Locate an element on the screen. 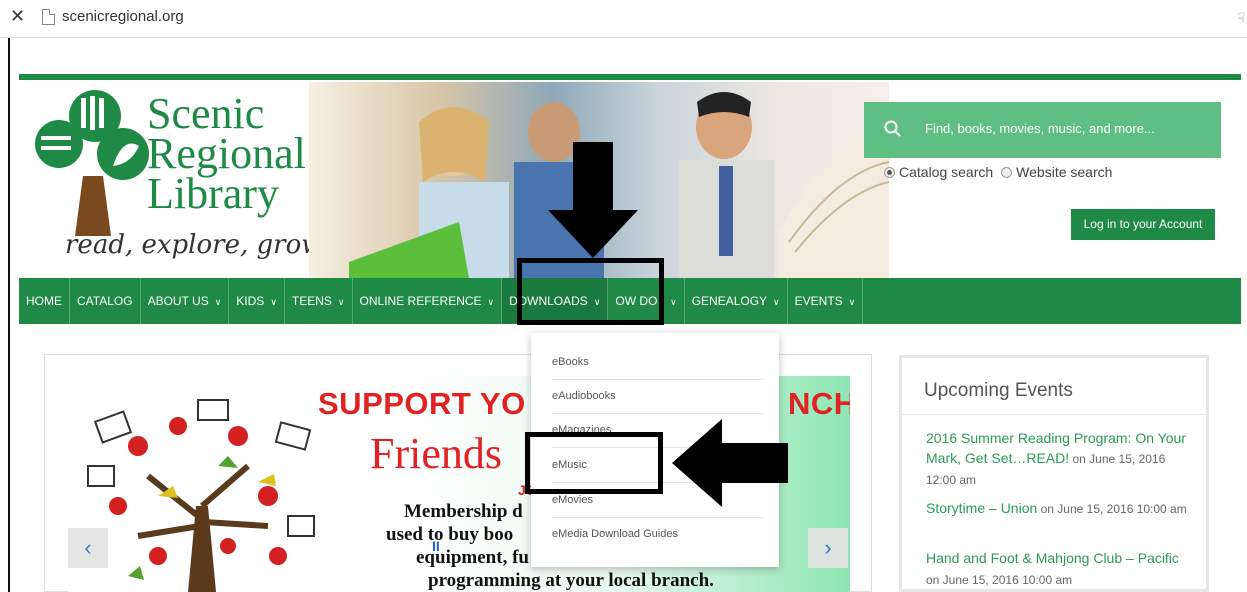  event-link: Hand and Foot & Mahjong Club – Pacific is located at coordinates (1052, 558).